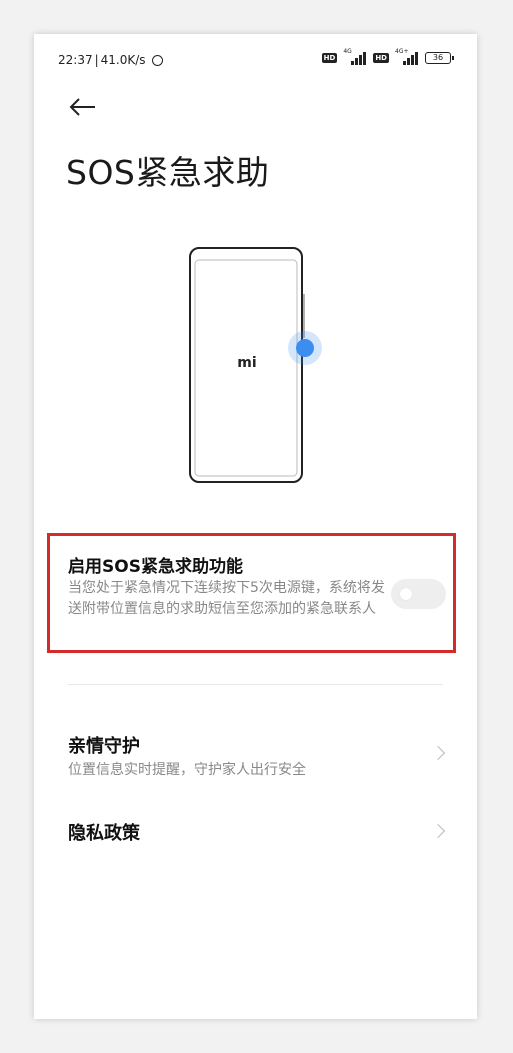 This screenshot has width=513, height=1053. Describe the element at coordinates (104, 833) in the screenshot. I see `privacy-policy-title: 隐私政策` at that location.